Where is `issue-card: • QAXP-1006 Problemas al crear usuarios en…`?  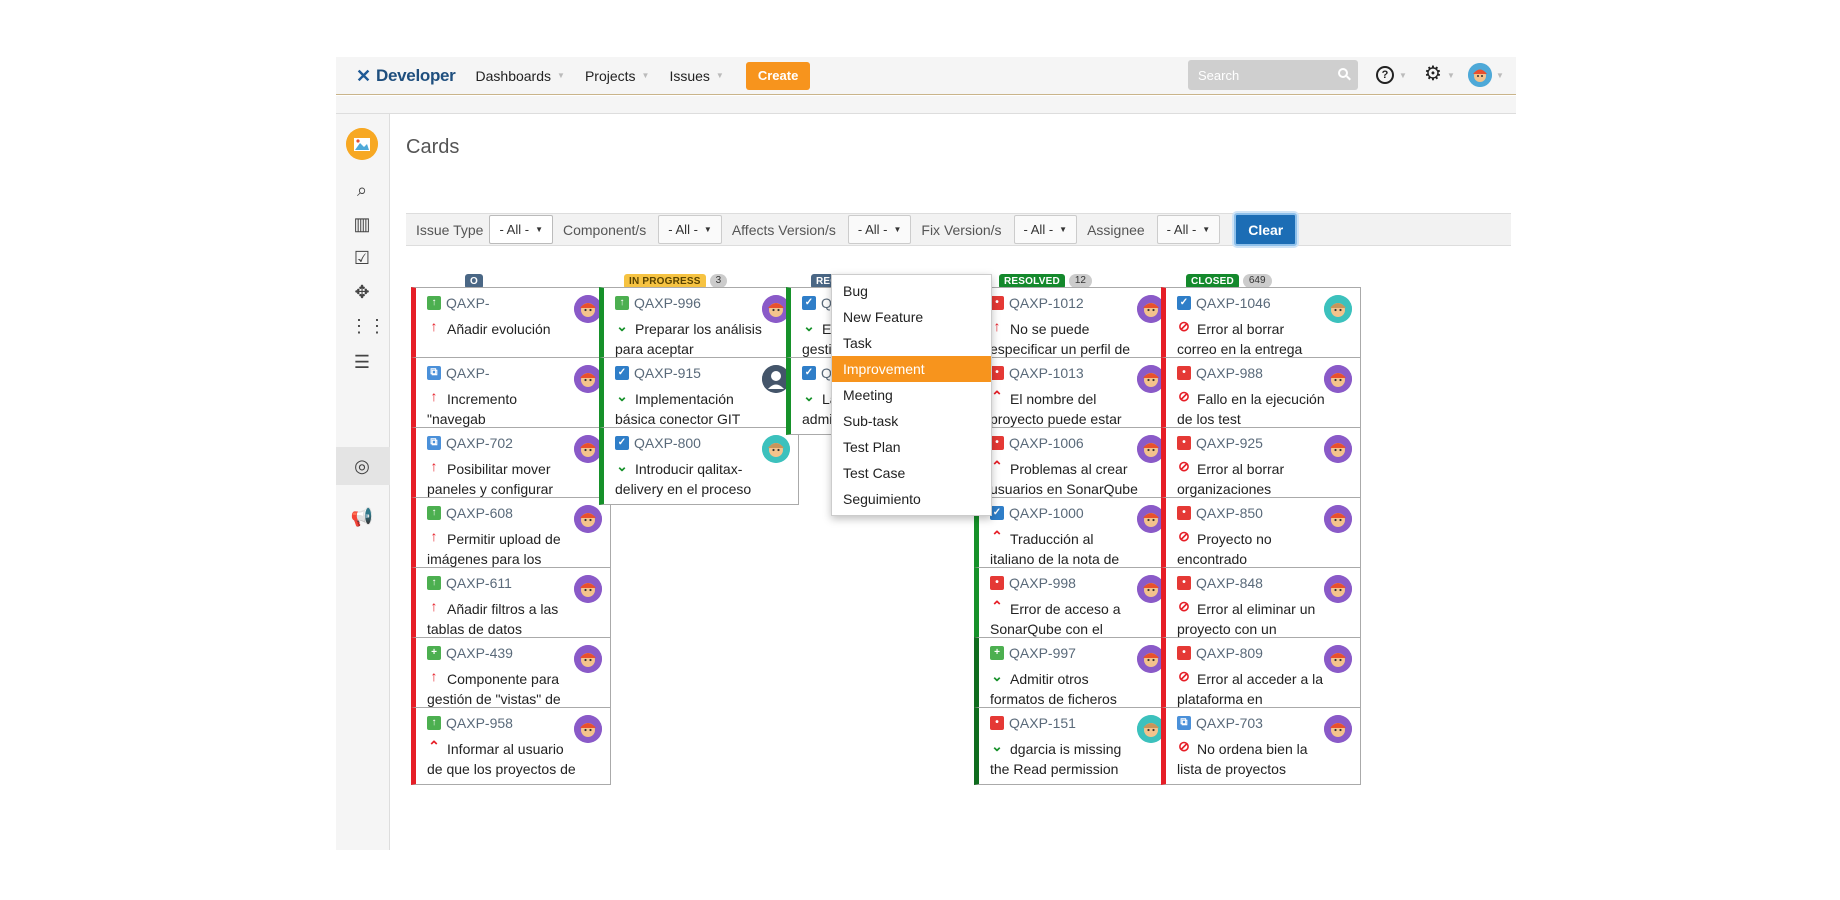
issue-card: • QAXP-1006 Problemas al crear usuarios en… is located at coordinates (1074, 466).